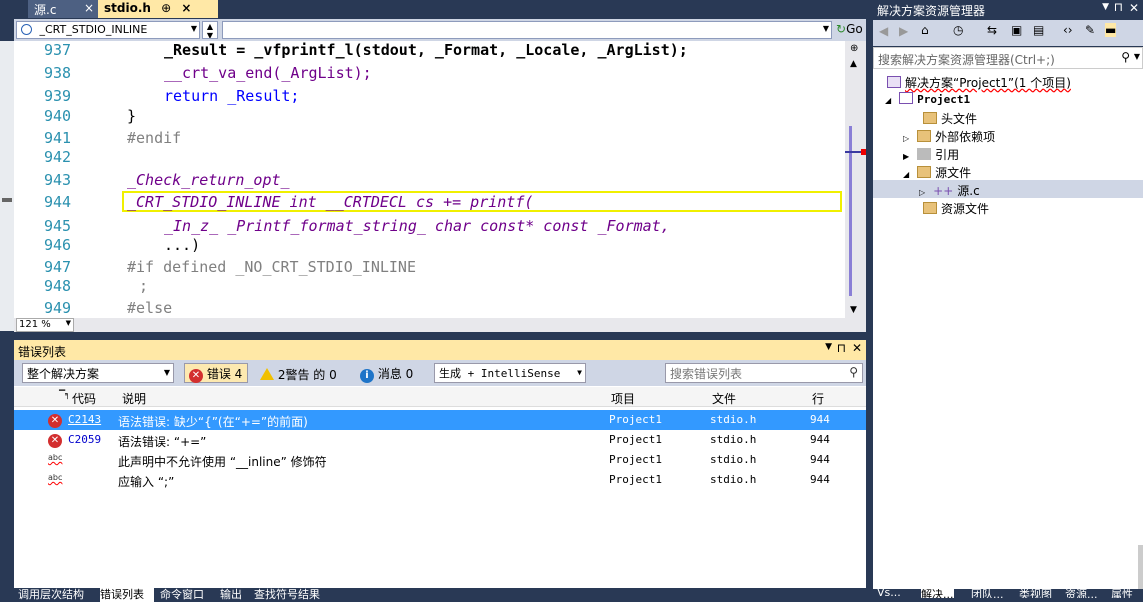 This screenshot has height=602, width=1143. Describe the element at coordinates (1008, 10) in the screenshot. I see `solution-explorer-title-bar: 解决方案资源管理器 ▼ ⊓ ✕` at that location.